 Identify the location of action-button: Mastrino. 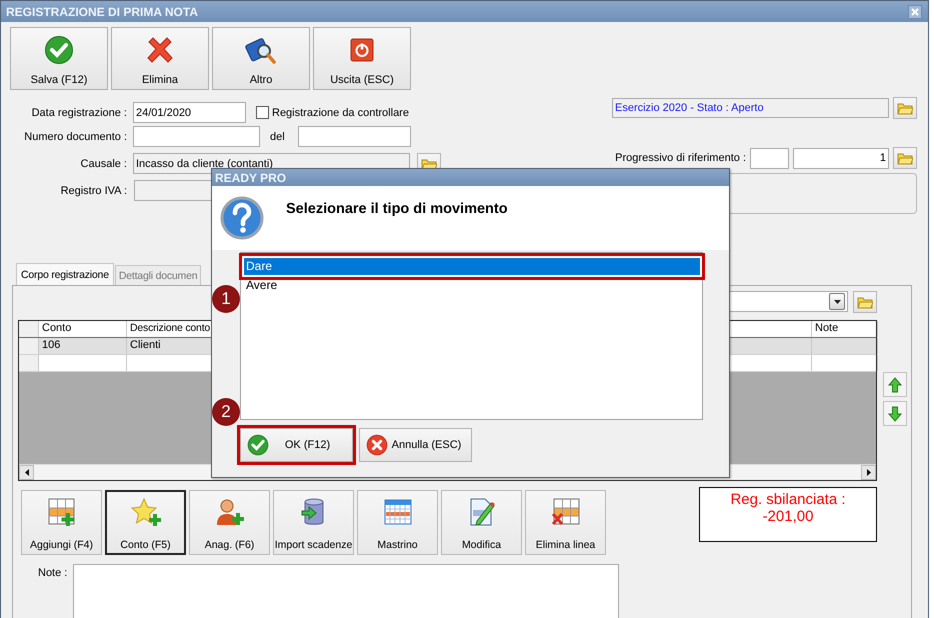
(397, 522).